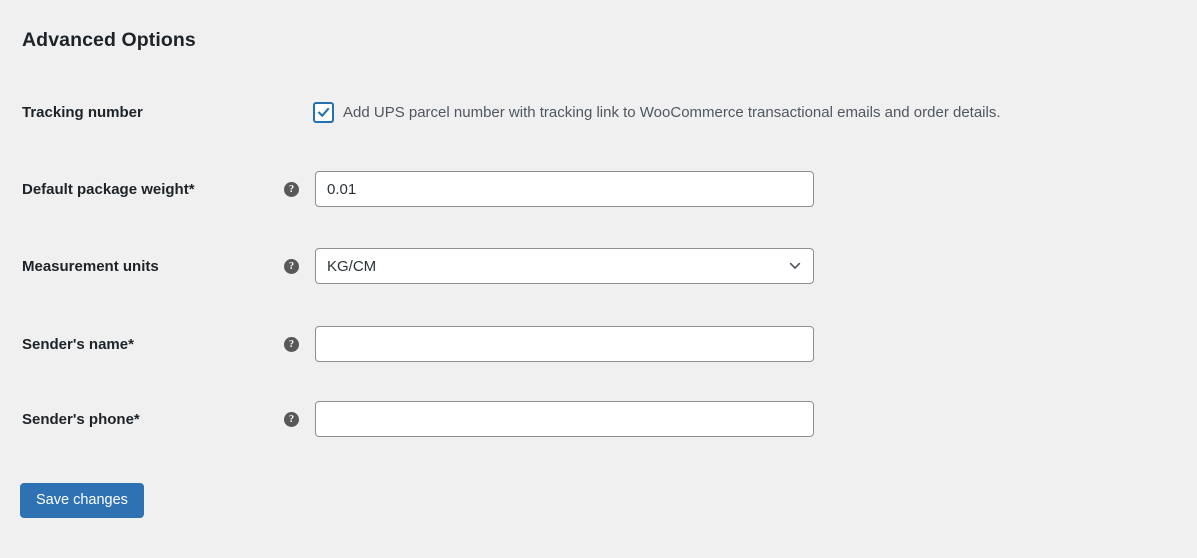 The width and height of the screenshot is (1197, 558). I want to click on help-icon-sender-name: ?, so click(291, 344).